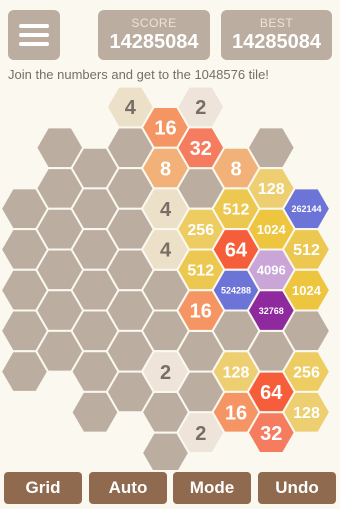  I want to click on tile-value: 524288, so click(236, 290).